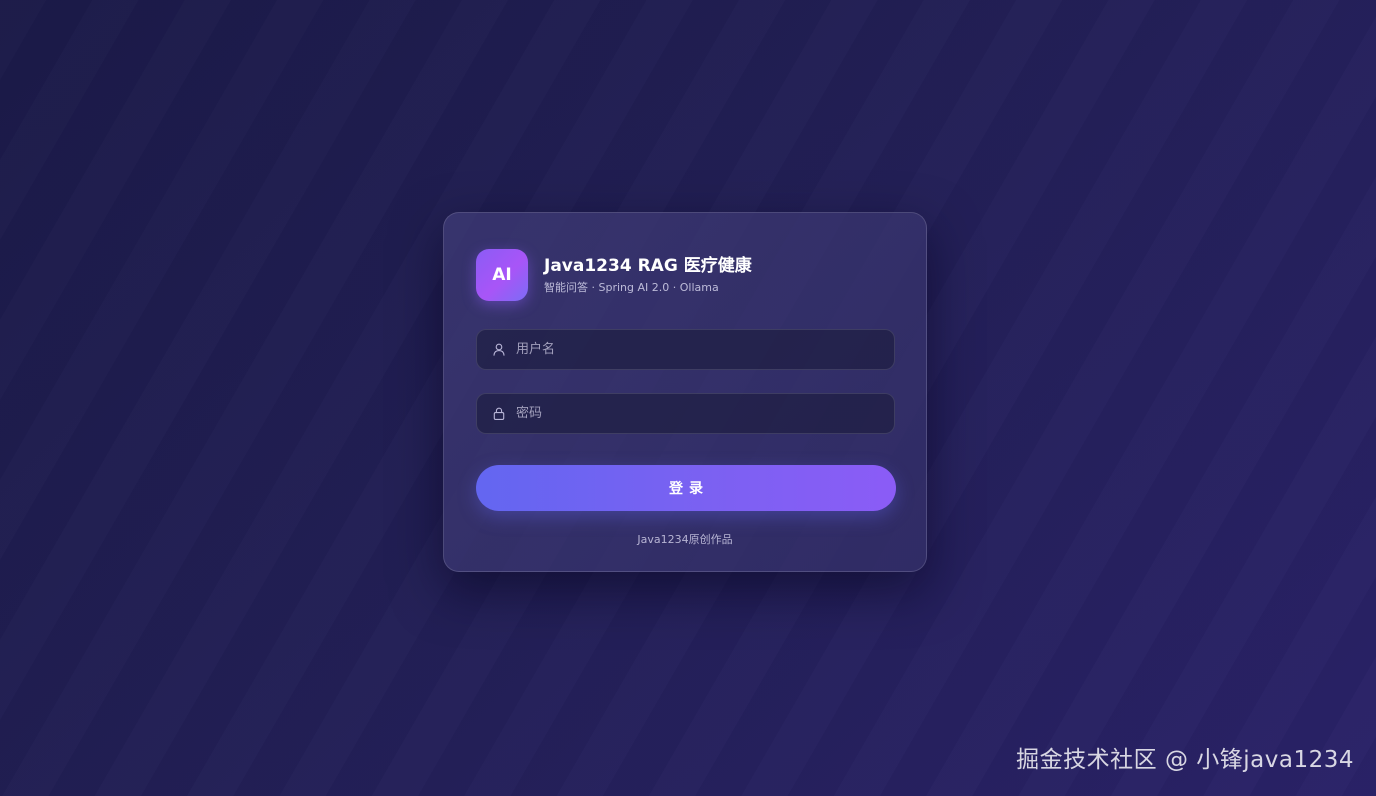 The image size is (1376, 796). What do you see at coordinates (704, 349) in the screenshot?
I see `username-input` at bounding box center [704, 349].